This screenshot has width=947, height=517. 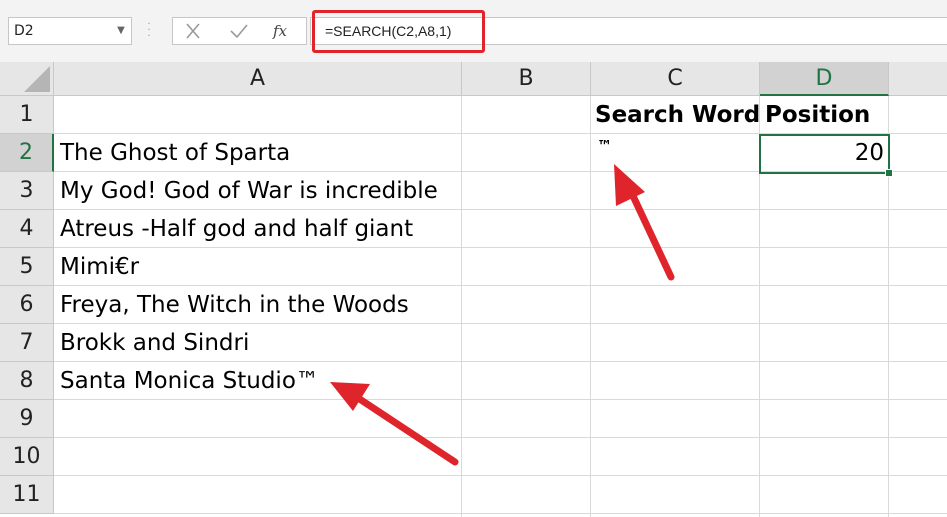 What do you see at coordinates (24, 31) in the screenshot?
I see `name-box-value: D2` at bounding box center [24, 31].